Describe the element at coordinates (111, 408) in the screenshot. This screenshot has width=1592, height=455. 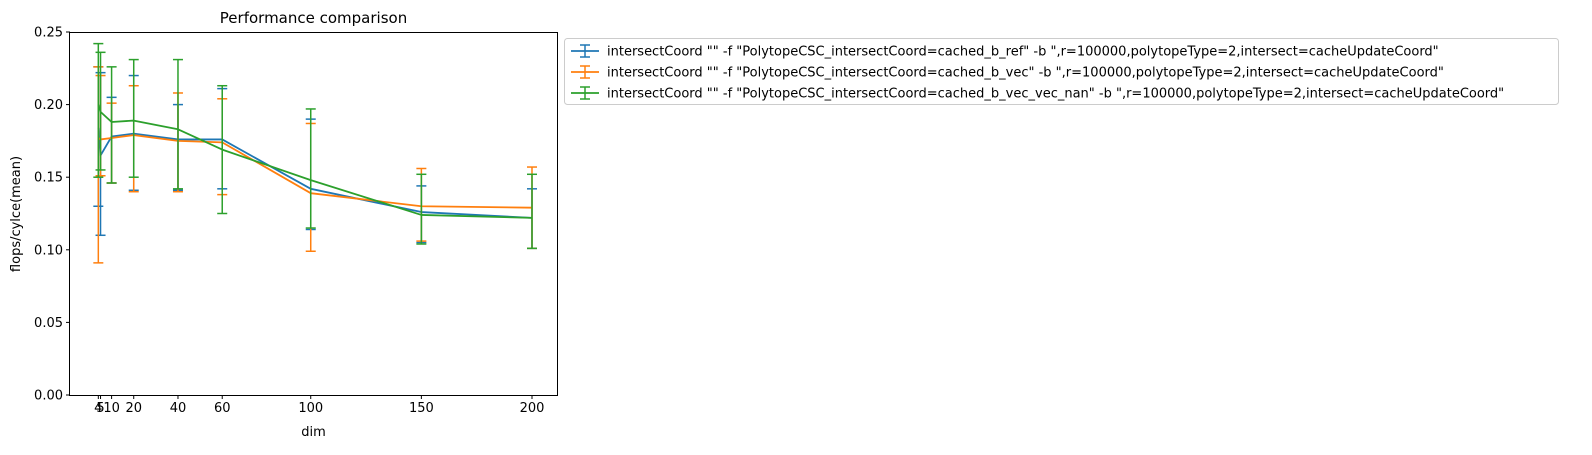
I see `x-tick-label: 10` at that location.